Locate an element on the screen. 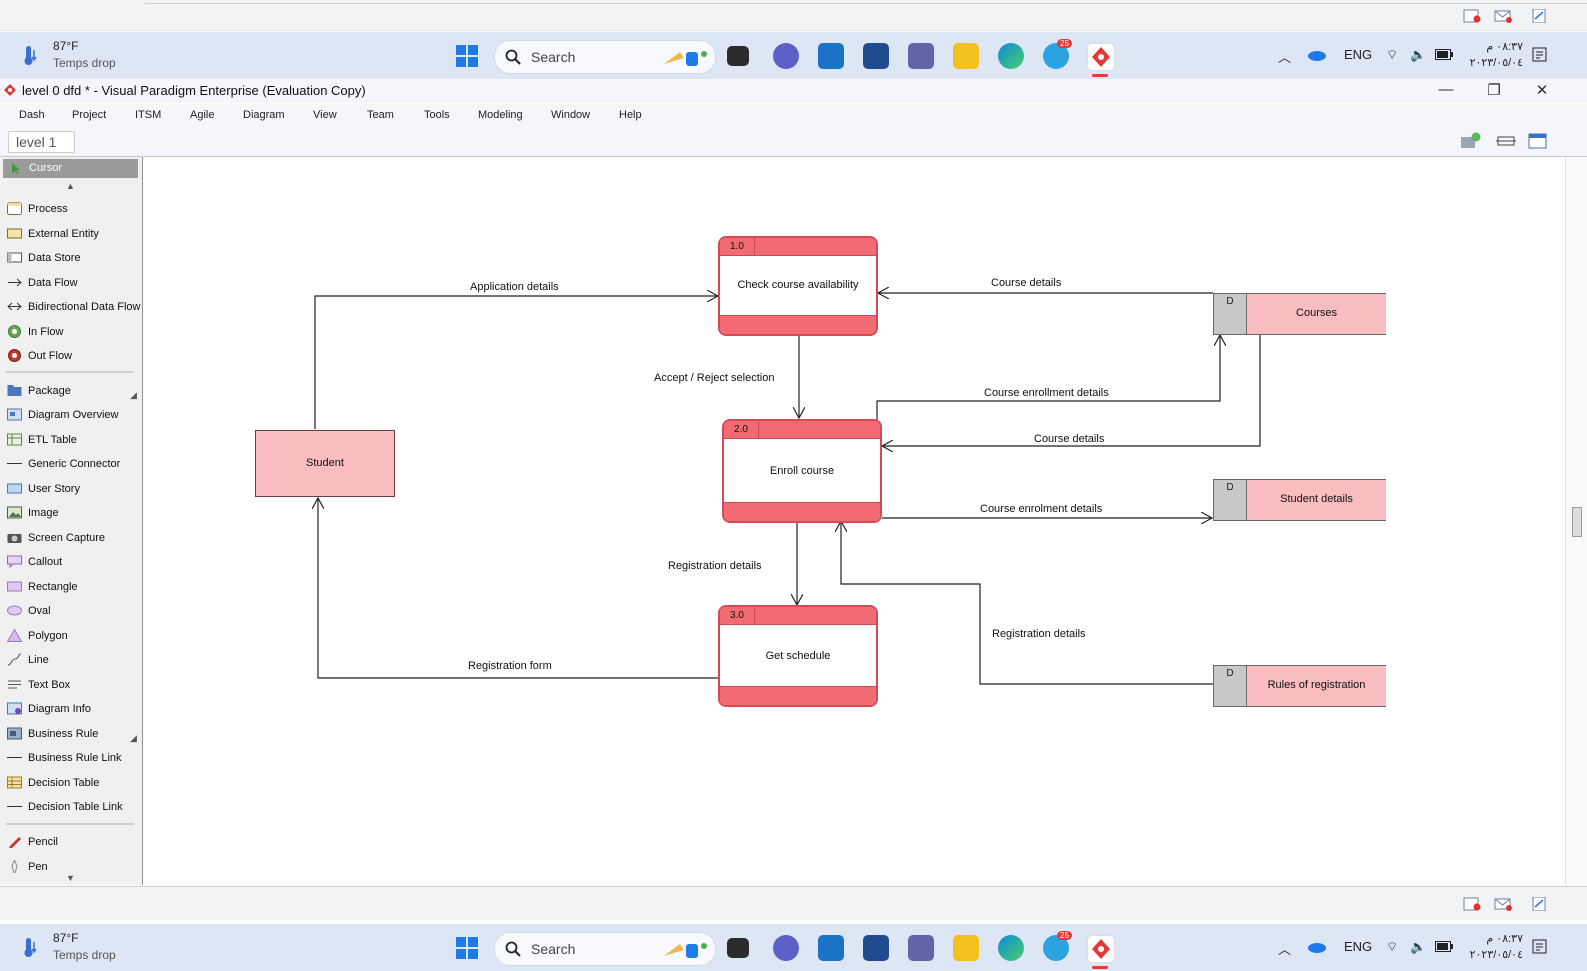  edge-icon is located at coordinates (1011, 948).